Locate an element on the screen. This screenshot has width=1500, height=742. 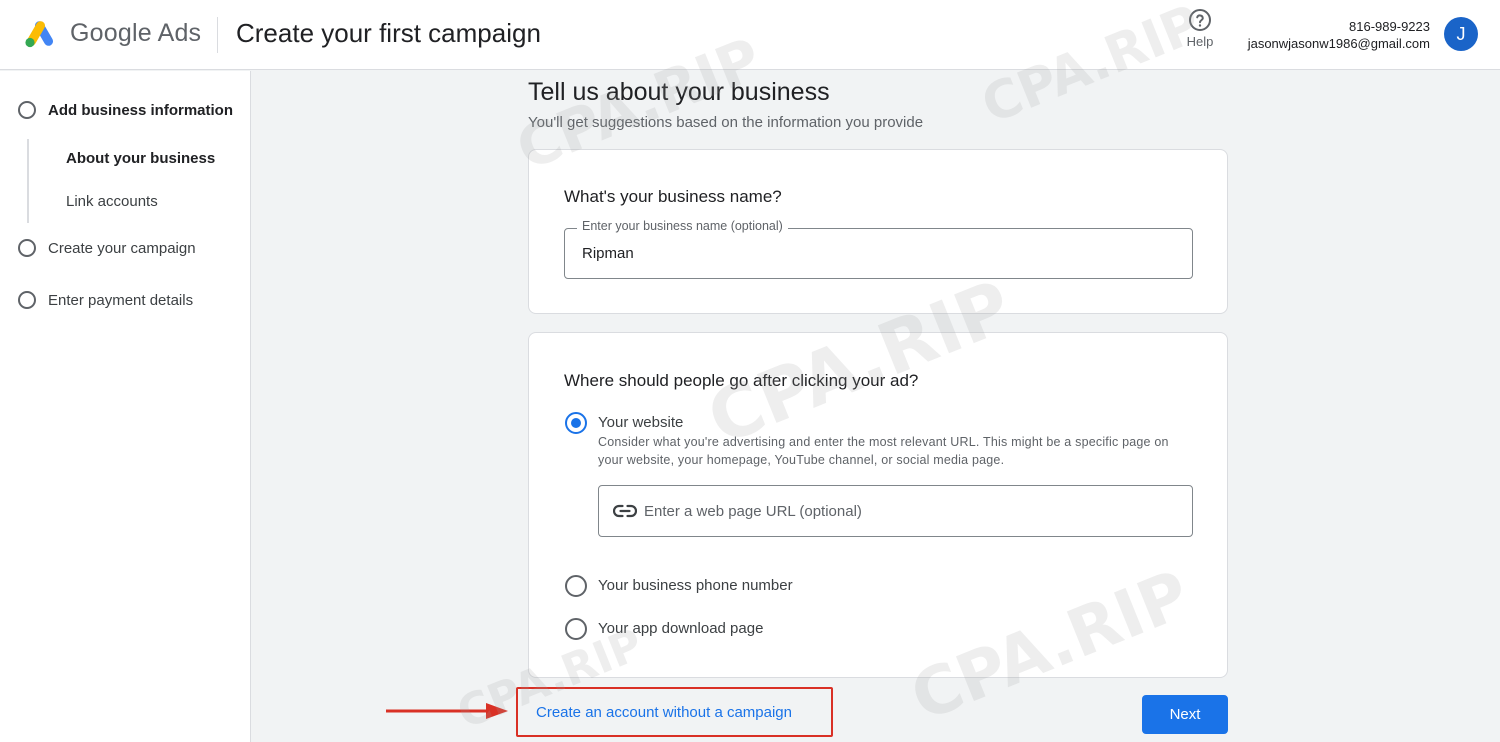
next-button: Next is located at coordinates (1185, 714).